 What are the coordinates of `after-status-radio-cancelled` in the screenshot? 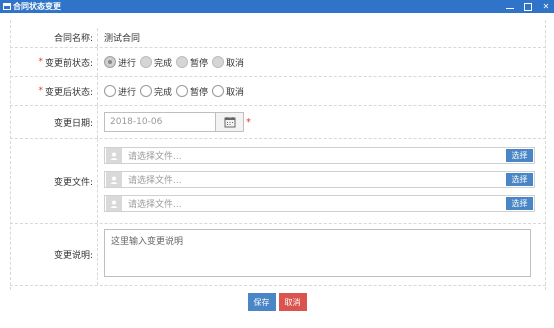 It's located at (218, 91).